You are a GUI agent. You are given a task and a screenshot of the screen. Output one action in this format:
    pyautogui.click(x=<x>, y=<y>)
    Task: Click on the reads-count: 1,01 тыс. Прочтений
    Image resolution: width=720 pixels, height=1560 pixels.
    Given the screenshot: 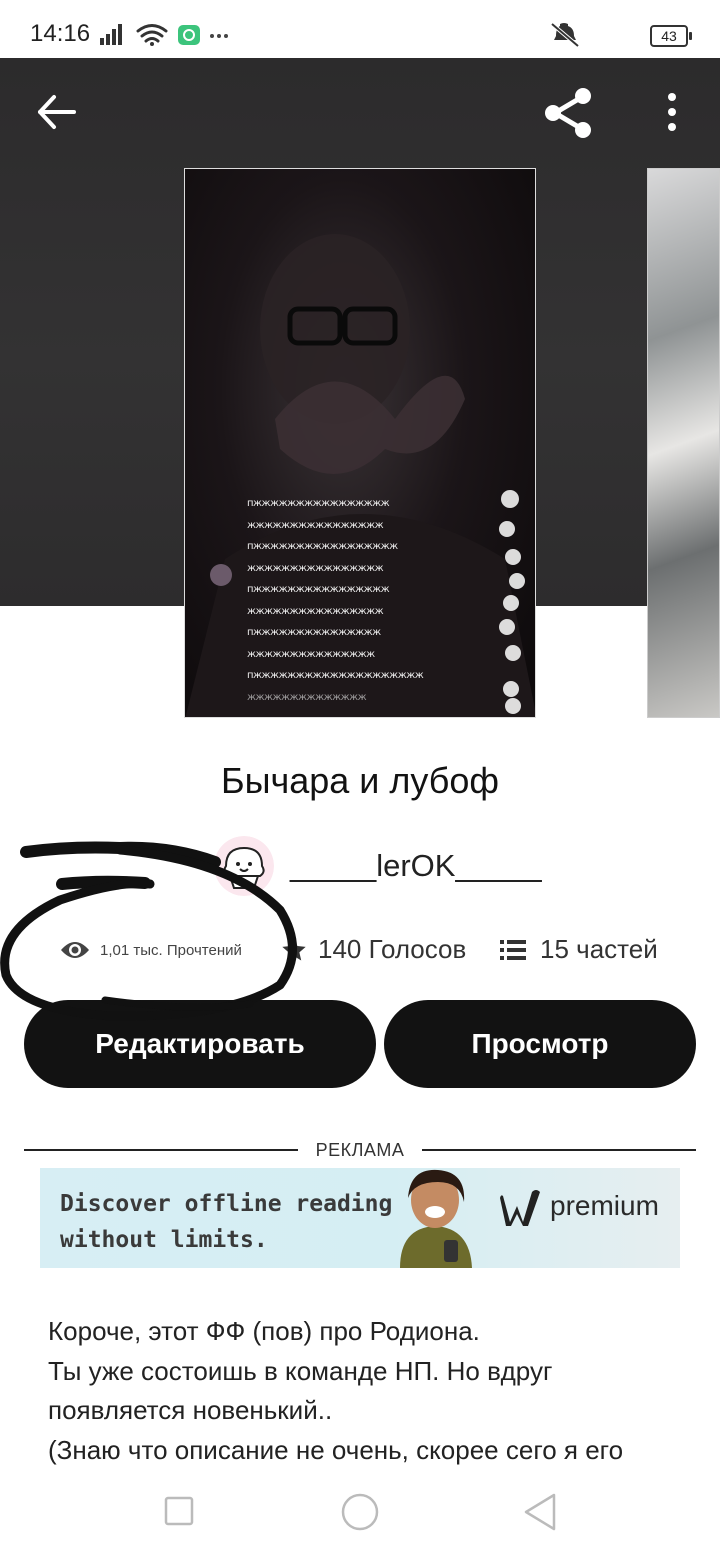 What is the action you would take?
    pyautogui.click(x=151, y=950)
    